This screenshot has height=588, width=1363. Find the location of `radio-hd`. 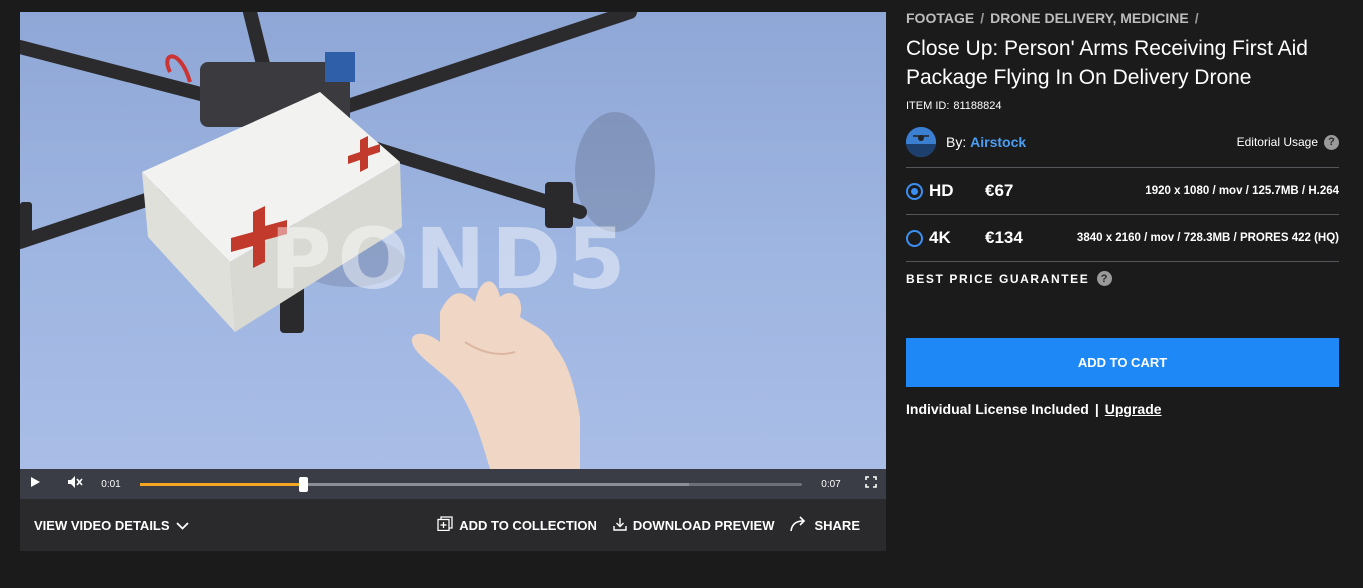

radio-hd is located at coordinates (914, 191).